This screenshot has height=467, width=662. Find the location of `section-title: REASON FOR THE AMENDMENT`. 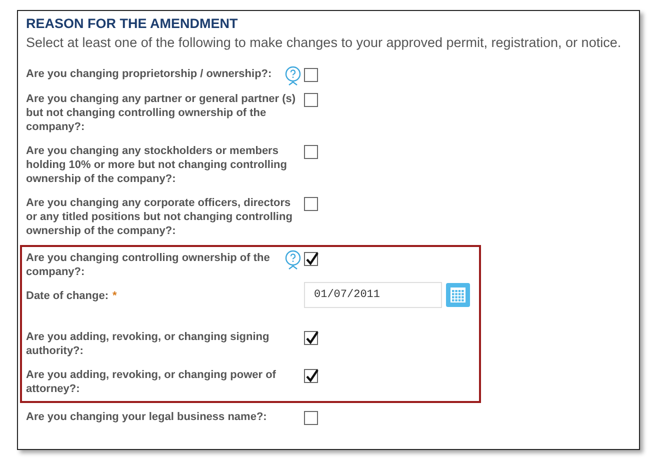

section-title: REASON FOR THE AMENDMENT is located at coordinates (132, 24).